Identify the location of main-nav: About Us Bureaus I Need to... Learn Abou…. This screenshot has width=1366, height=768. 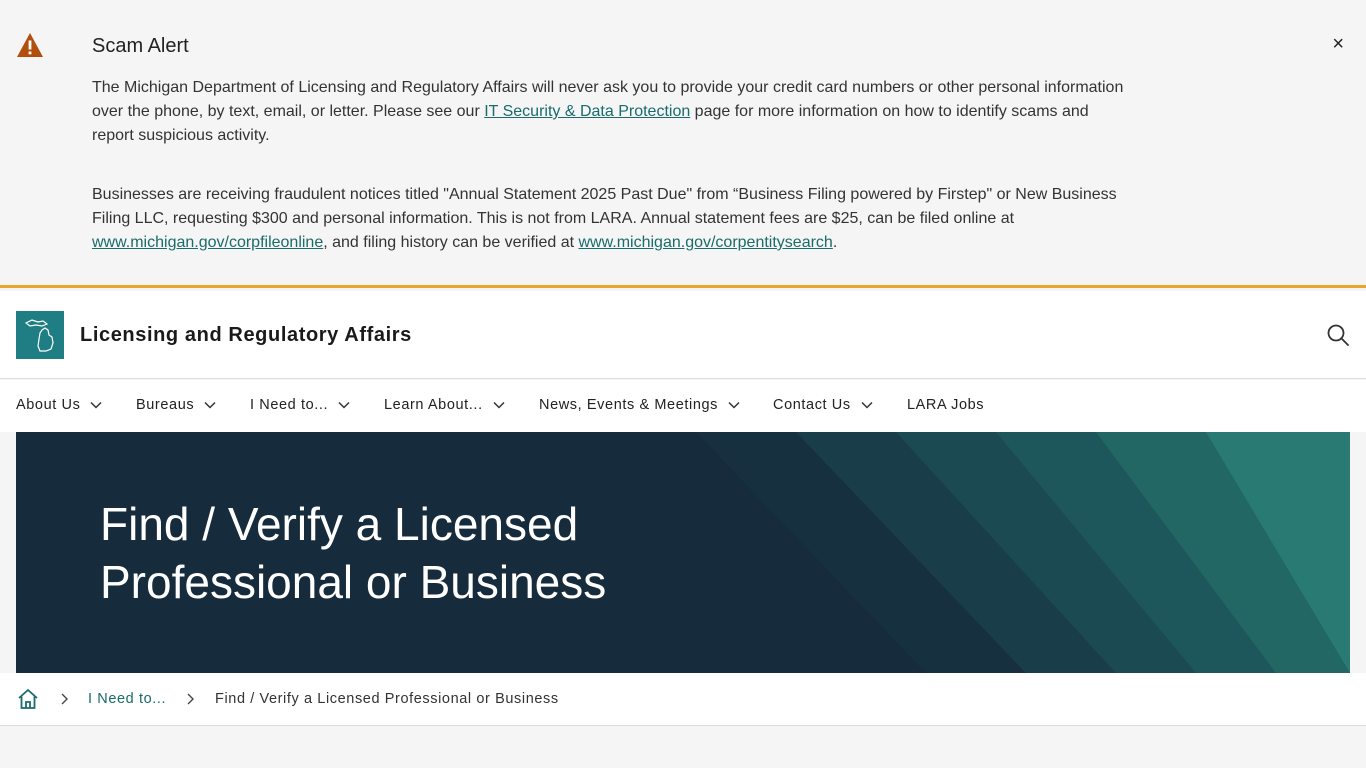
(683, 406).